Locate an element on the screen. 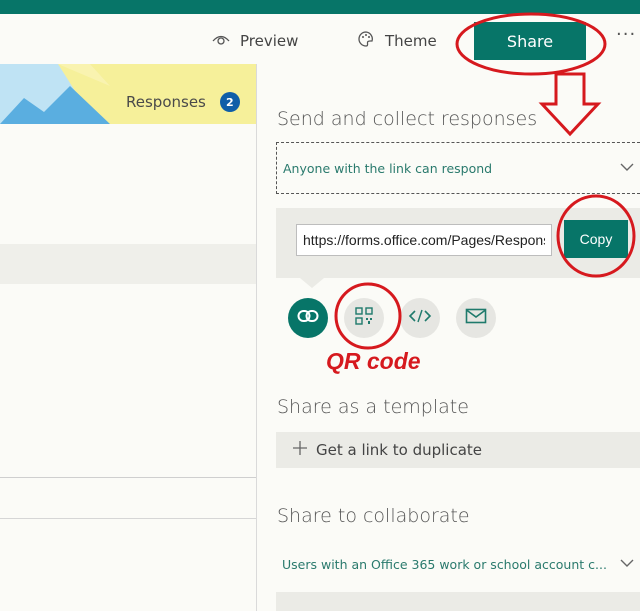  responses-count-badge: 2 is located at coordinates (229, 102).